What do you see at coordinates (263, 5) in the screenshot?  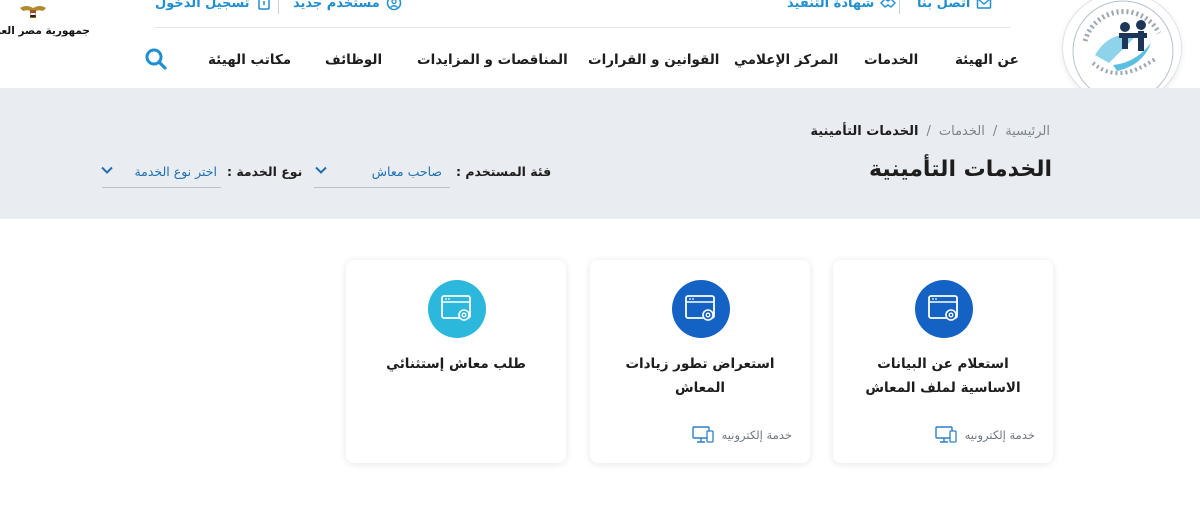 I see `login-icon` at bounding box center [263, 5].